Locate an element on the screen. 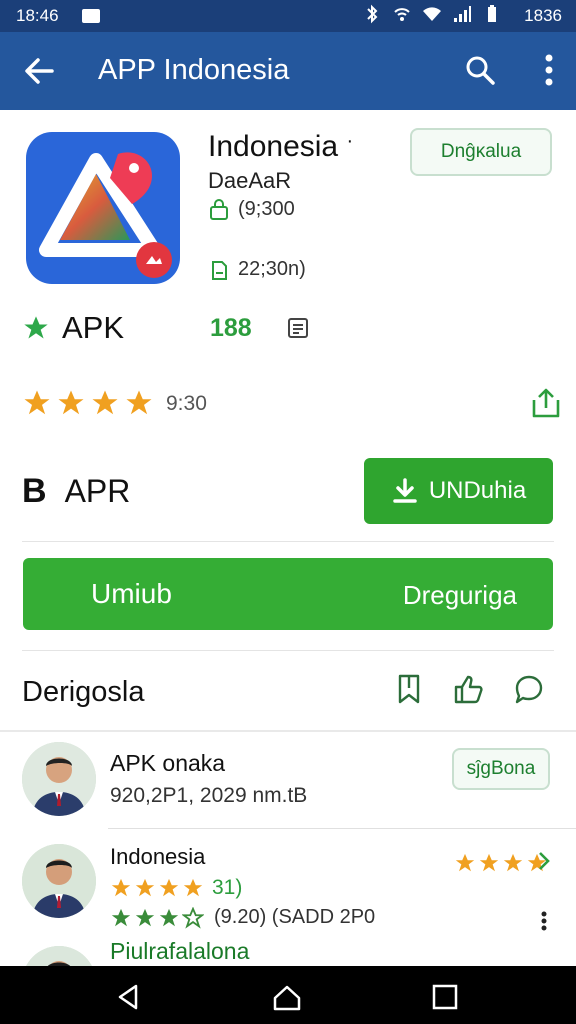 The height and width of the screenshot is (1024, 576). list-item-rating: 31) is located at coordinates (176, 888).